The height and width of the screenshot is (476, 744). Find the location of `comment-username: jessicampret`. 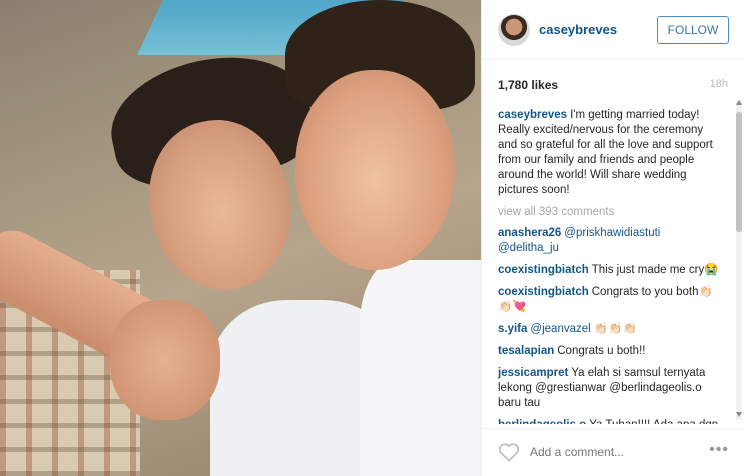

comment-username: jessicampret is located at coordinates (533, 373).